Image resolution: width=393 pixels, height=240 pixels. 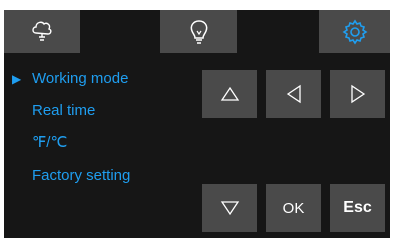 I want to click on selected-arrow-icon: ▶, so click(x=17, y=79).